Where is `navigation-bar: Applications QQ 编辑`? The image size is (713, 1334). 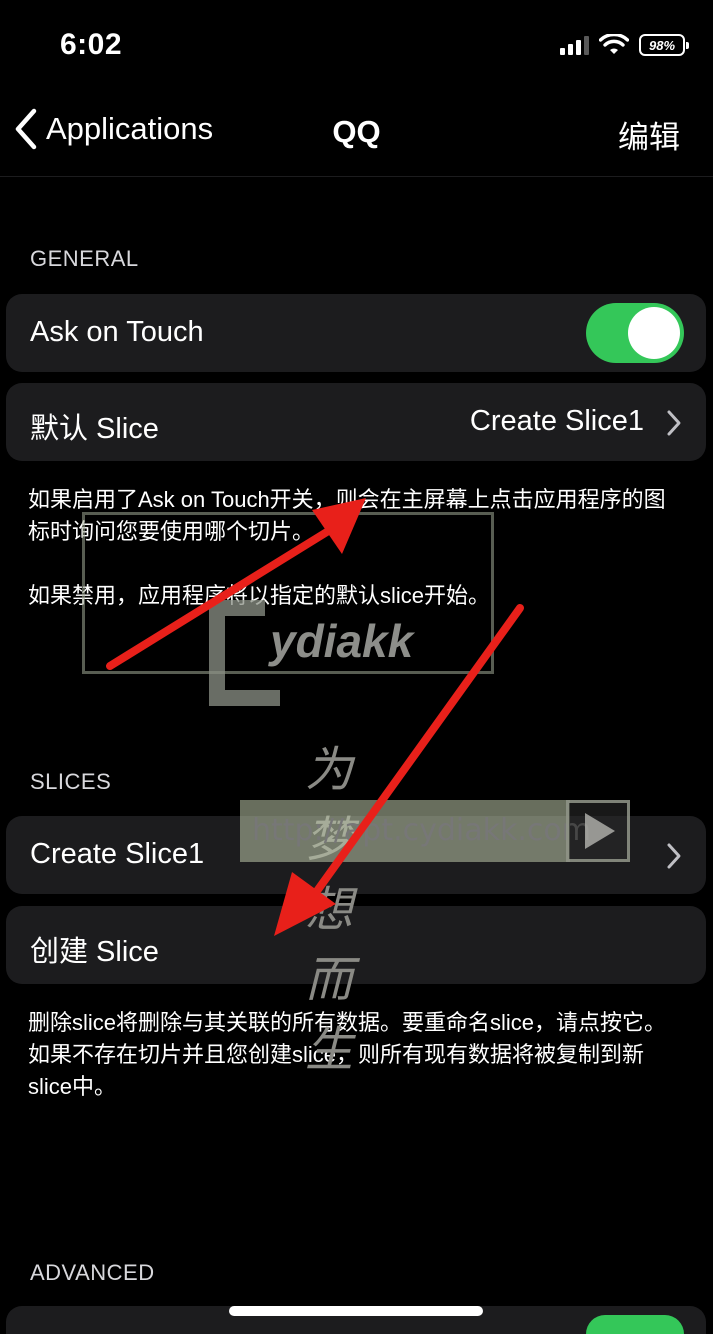 navigation-bar: Applications QQ 编辑 is located at coordinates (356, 133).